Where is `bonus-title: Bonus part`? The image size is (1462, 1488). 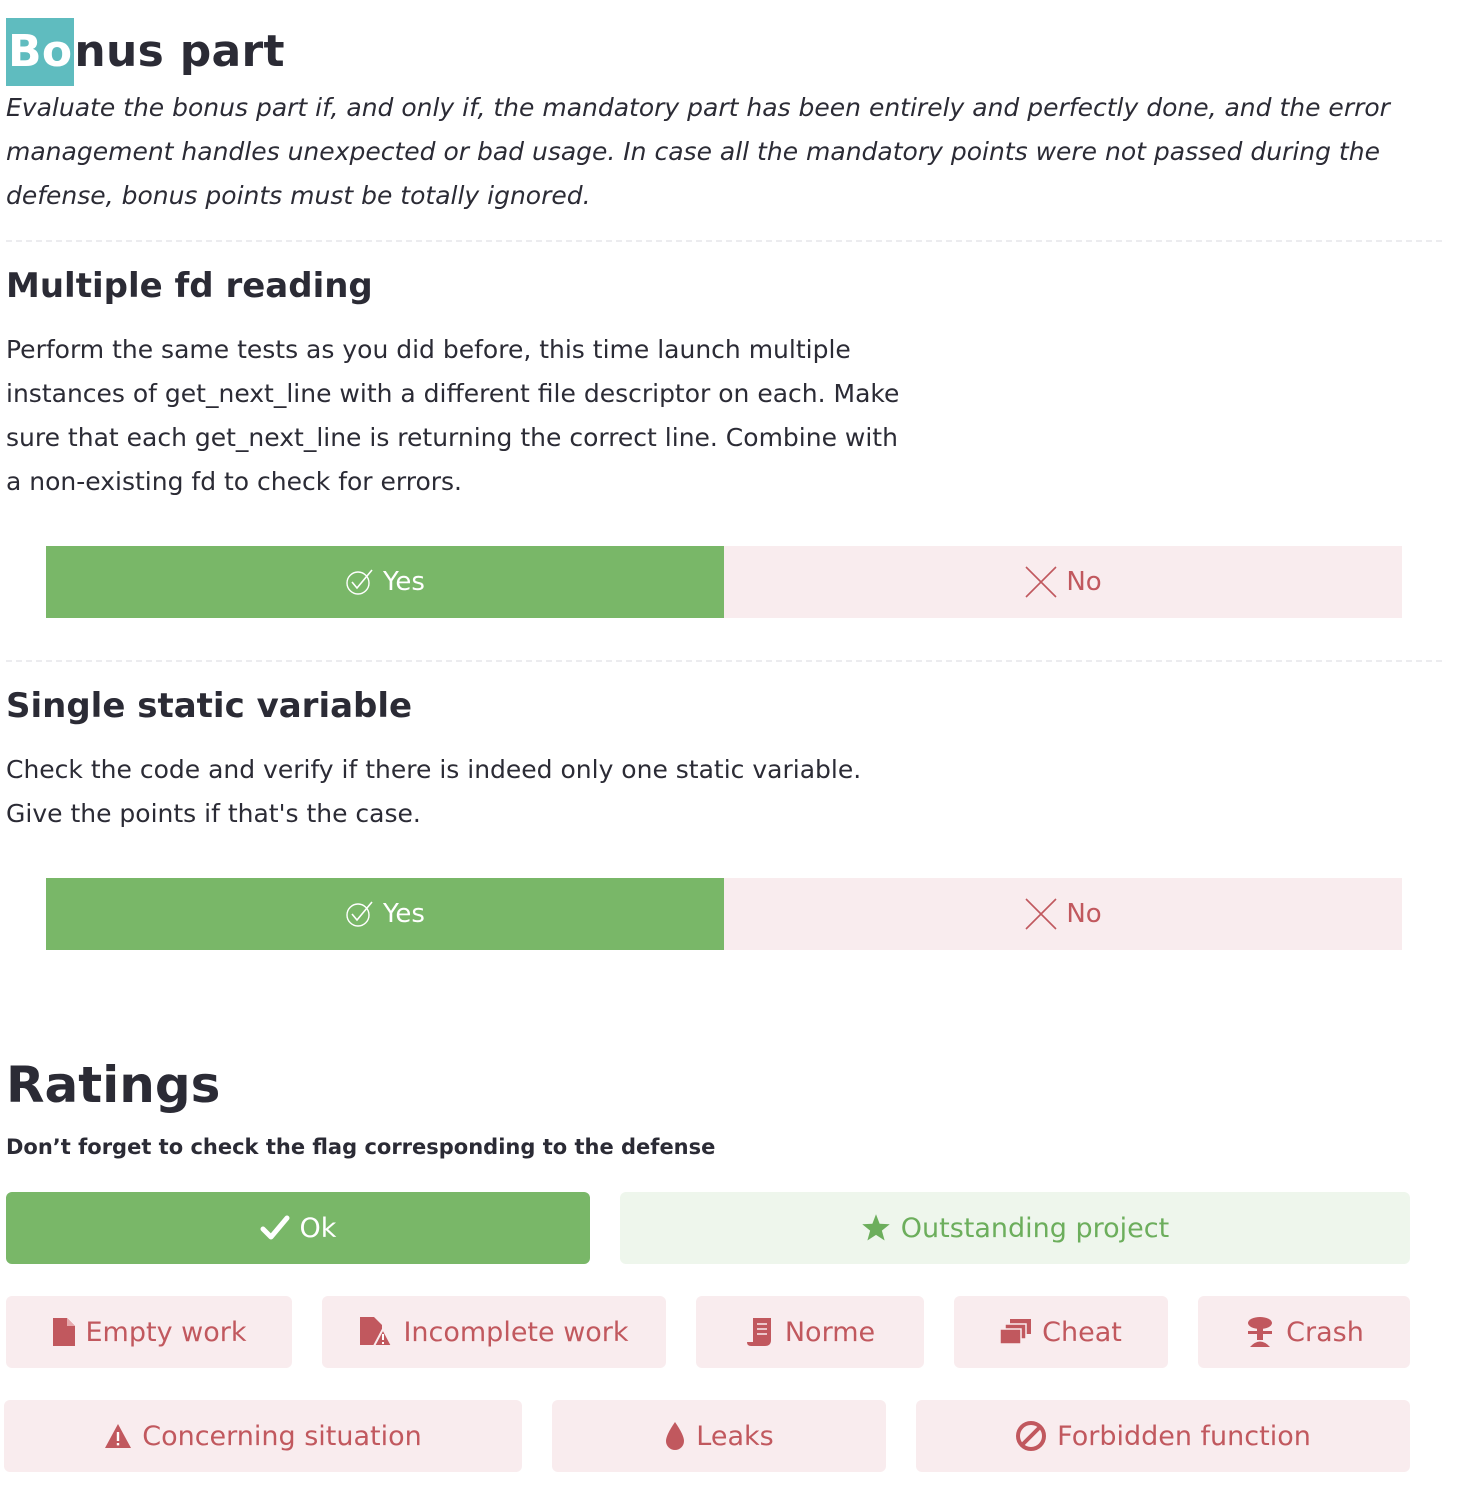 bonus-title: Bonus part is located at coordinates (145, 52).